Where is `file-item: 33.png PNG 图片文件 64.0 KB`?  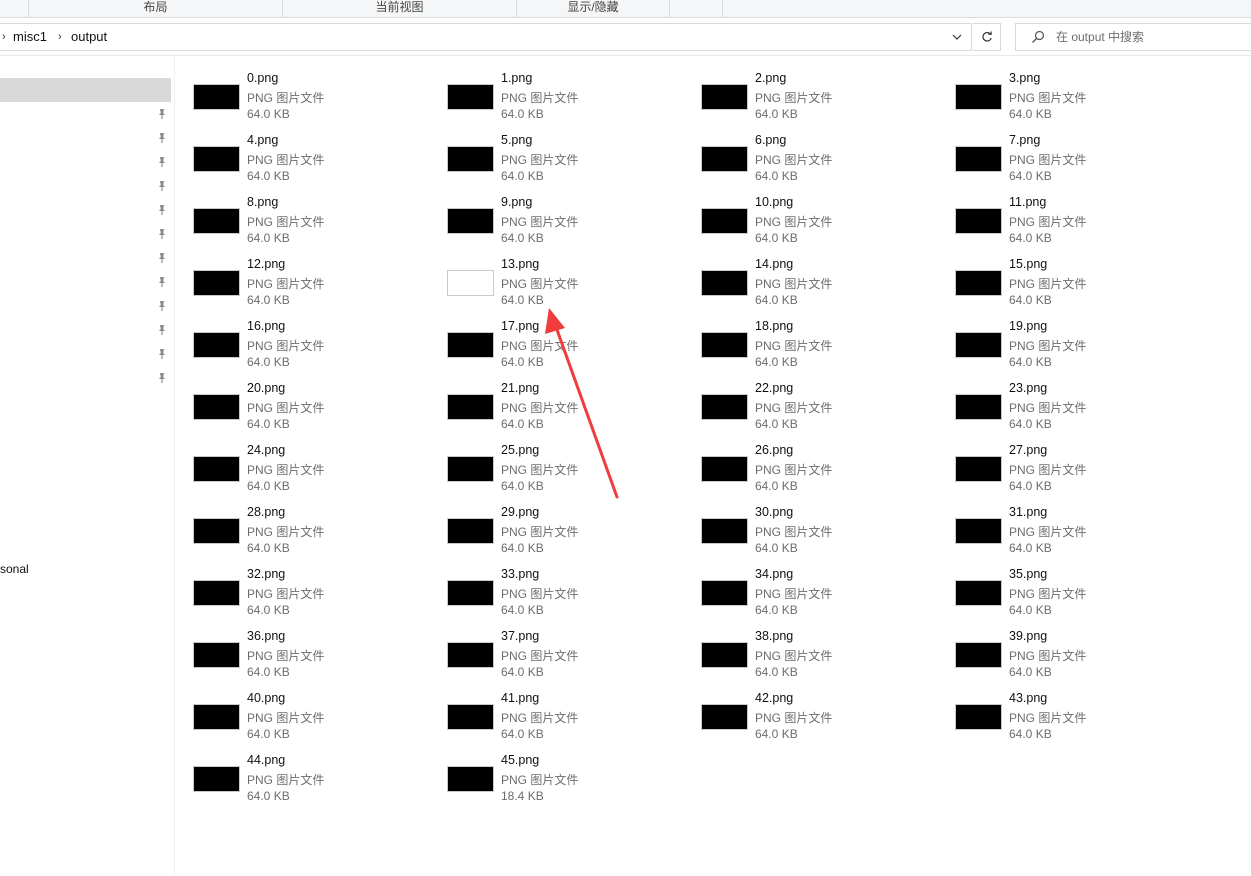 file-item: 33.png PNG 图片文件 64.0 KB is located at coordinates (572, 596).